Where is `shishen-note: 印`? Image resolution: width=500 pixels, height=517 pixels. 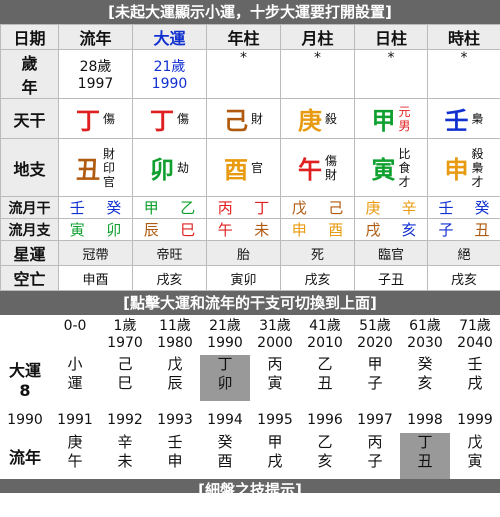 shishen-note: 印 is located at coordinates (108, 167).